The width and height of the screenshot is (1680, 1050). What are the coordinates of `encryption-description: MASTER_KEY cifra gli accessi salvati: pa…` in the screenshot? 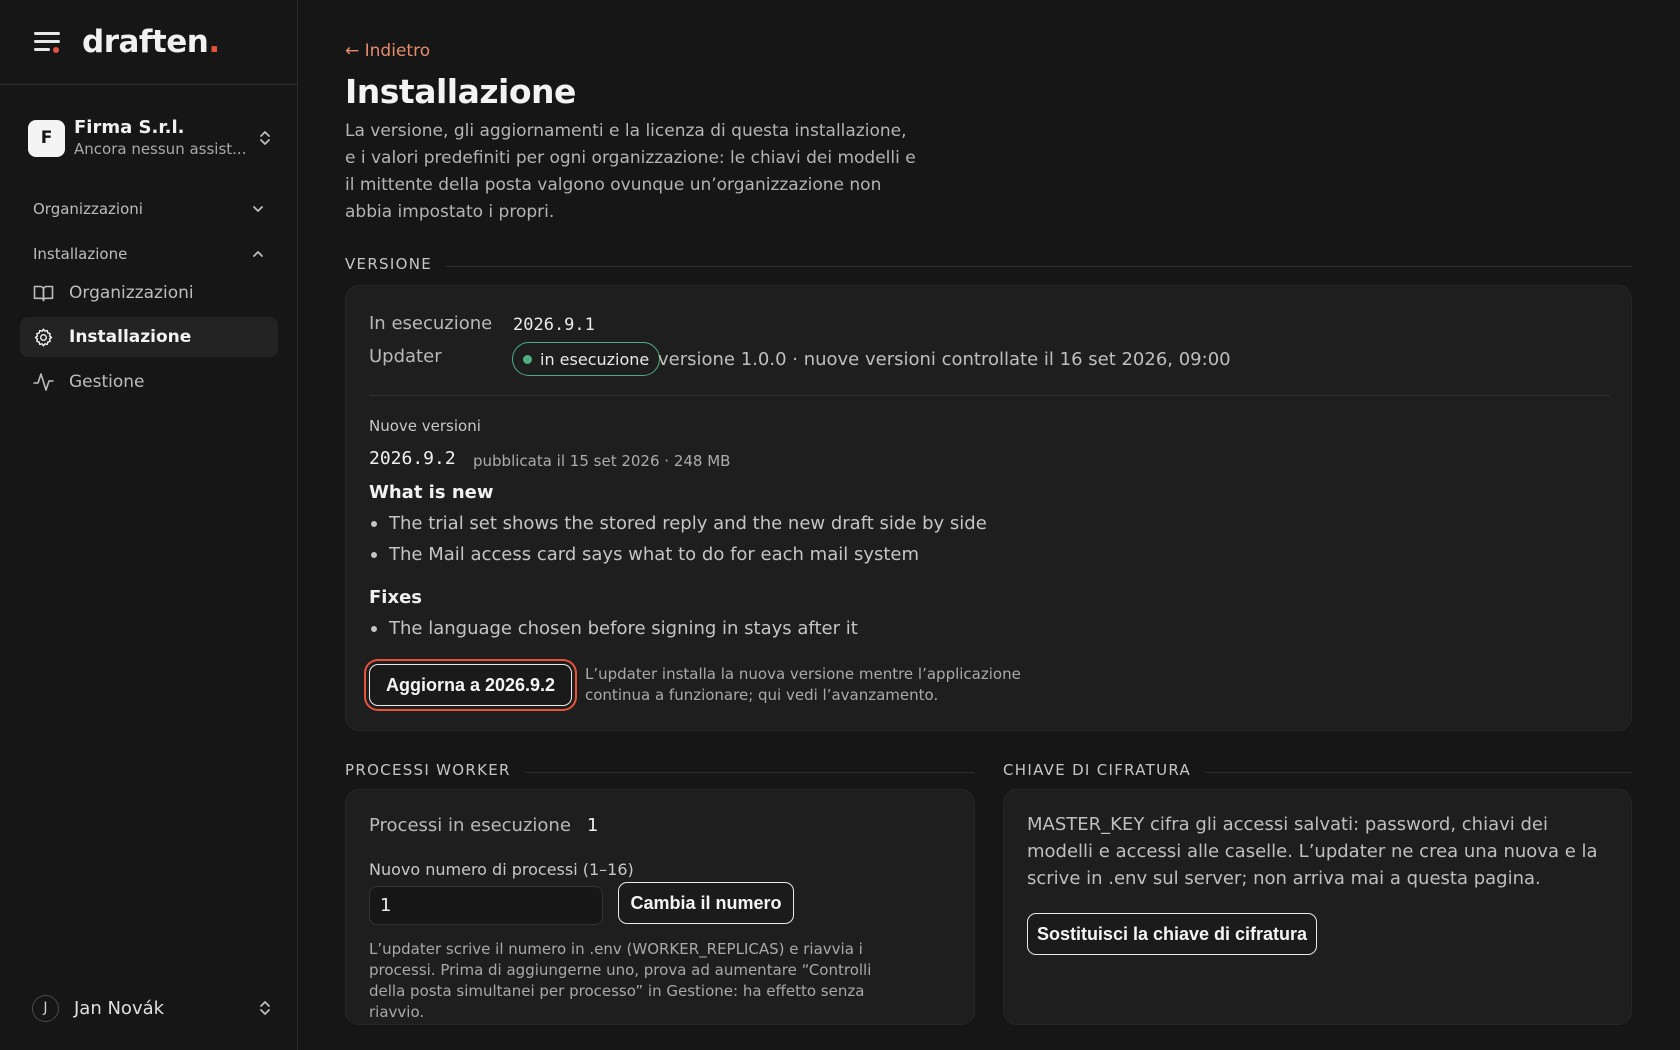 It's located at (1312, 851).